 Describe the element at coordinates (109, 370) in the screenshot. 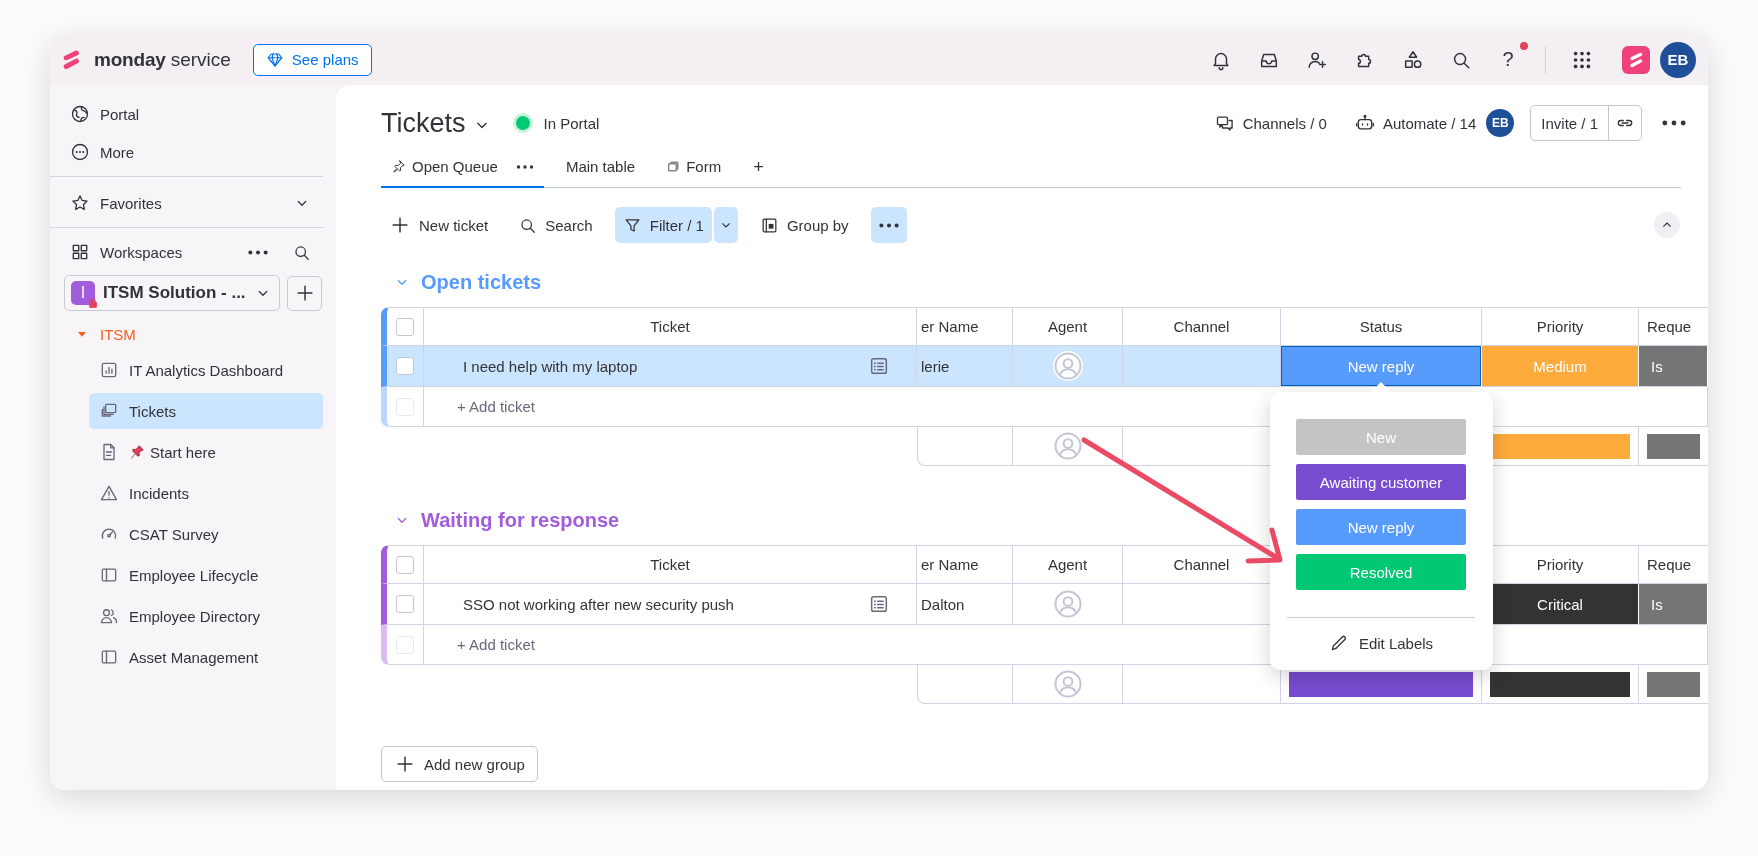

I see `dashboard-icon` at that location.